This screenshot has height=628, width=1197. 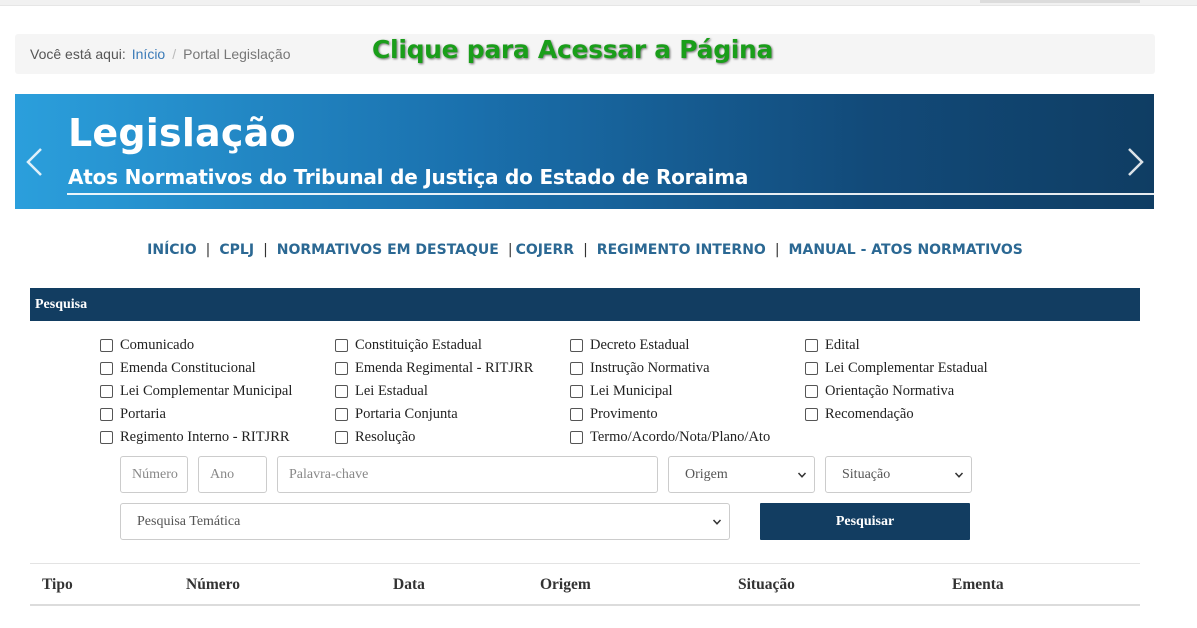 What do you see at coordinates (565, 585) in the screenshot?
I see `column-header-origem: Origem` at bounding box center [565, 585].